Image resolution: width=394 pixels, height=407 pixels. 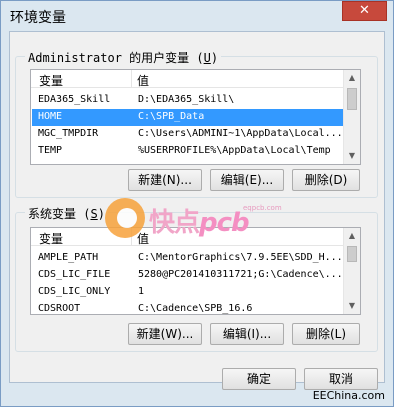 What do you see at coordinates (38, 18) in the screenshot?
I see `dialog-title: 环境变量` at bounding box center [38, 18].